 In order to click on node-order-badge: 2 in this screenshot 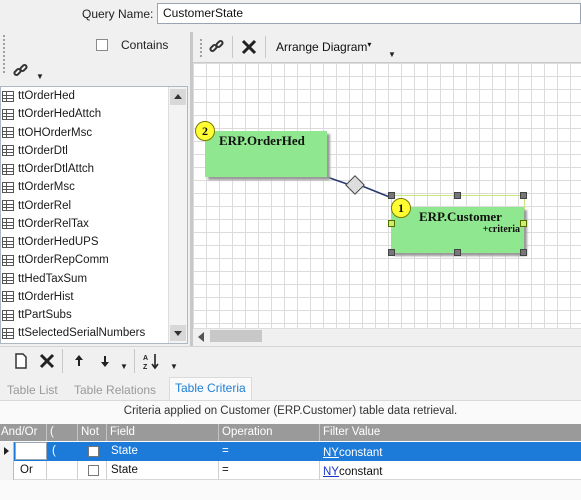, I will do `click(205, 131)`.